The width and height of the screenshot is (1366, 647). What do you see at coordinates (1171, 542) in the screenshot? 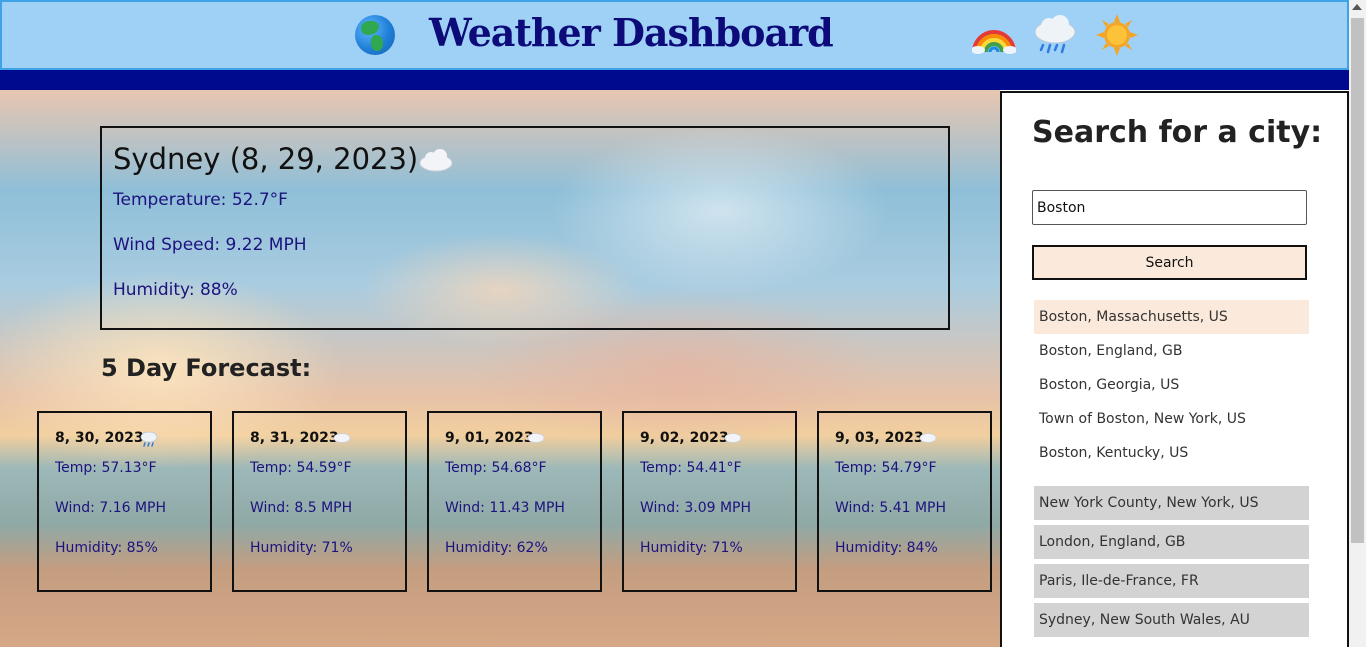
I see `history-city-button: London, England, GB` at bounding box center [1171, 542].